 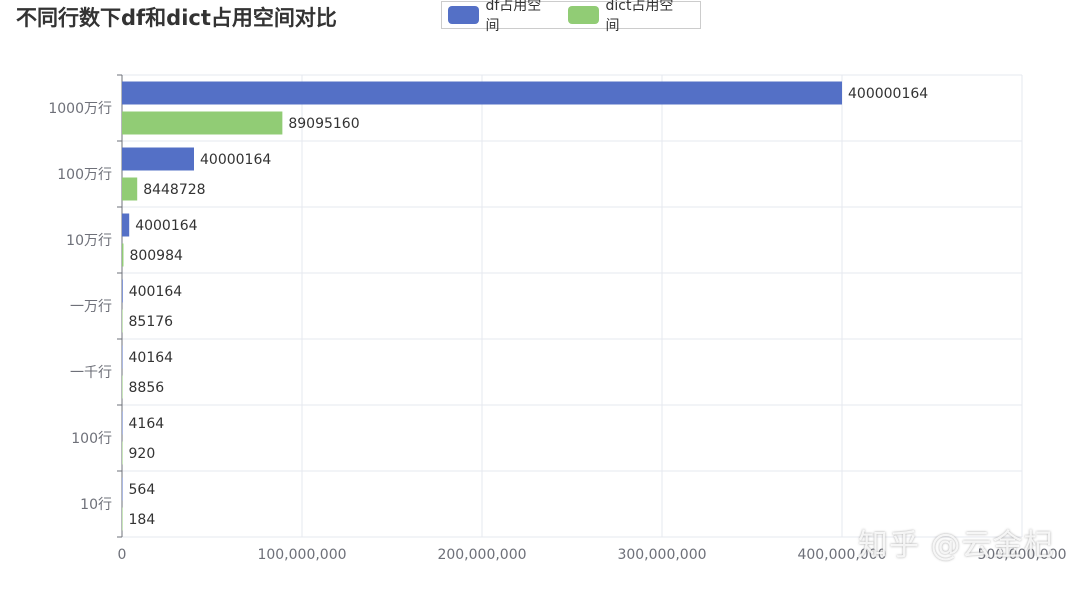 What do you see at coordinates (89, 241) in the screenshot?
I see `y-category-label-2: 10万行` at bounding box center [89, 241].